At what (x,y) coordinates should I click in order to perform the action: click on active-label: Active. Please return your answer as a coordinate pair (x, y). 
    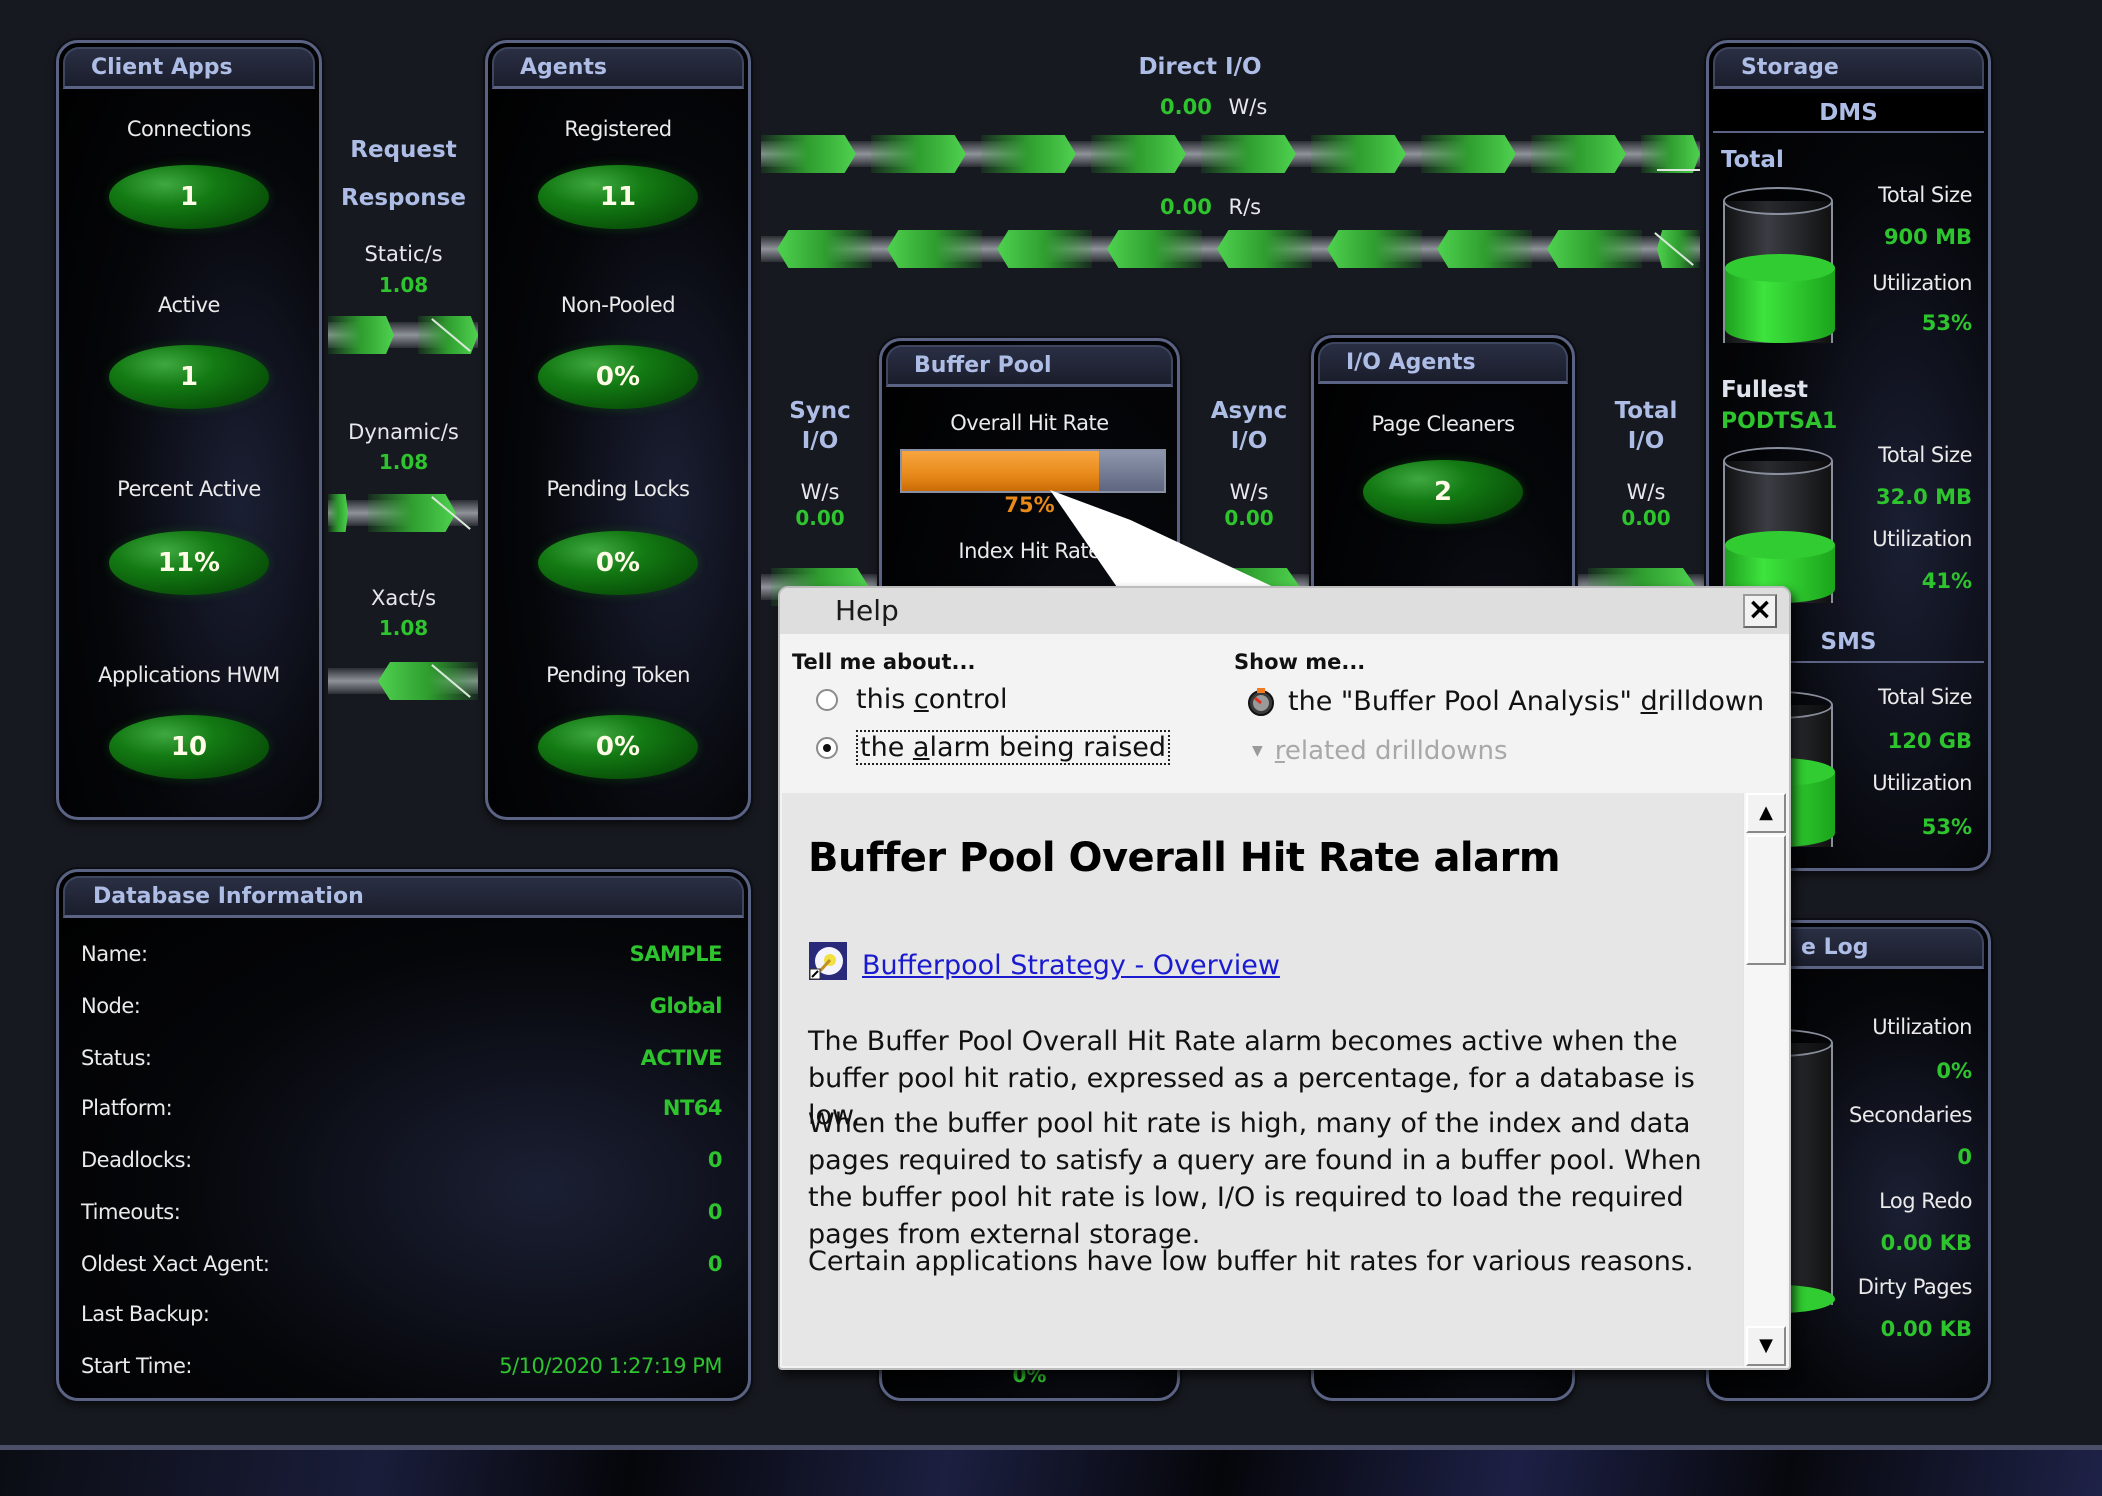
    Looking at the image, I should click on (189, 305).